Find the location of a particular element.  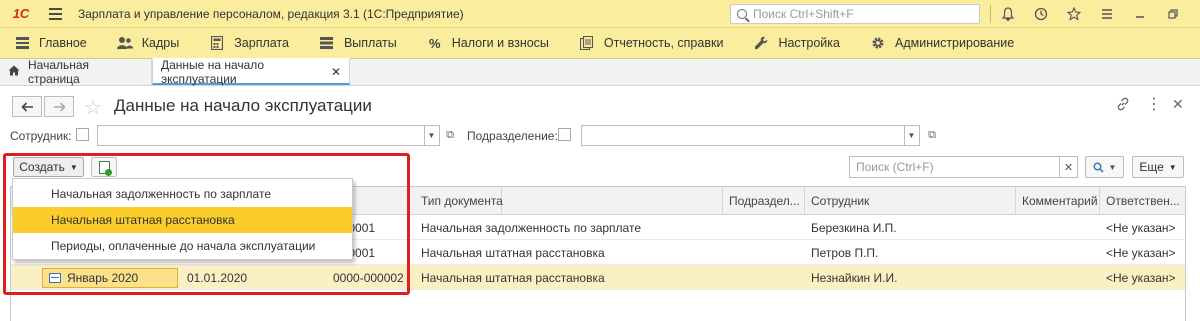

list-search-placeholder: Поиск (Ctrl+F) is located at coordinates (895, 167).